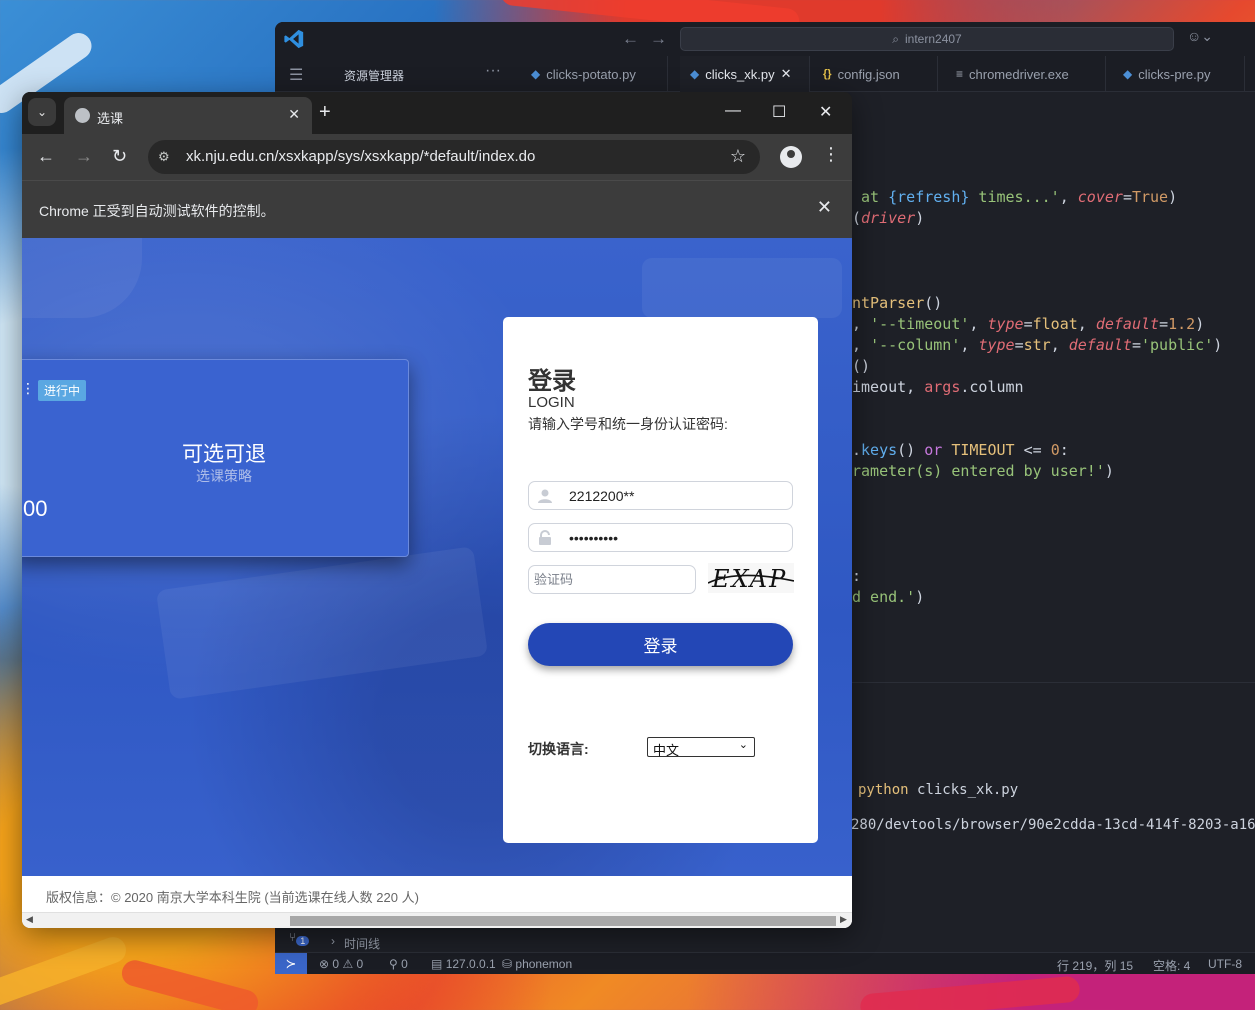 Image resolution: width=1255 pixels, height=1010 pixels. I want to click on problems-status: ⊗ 0 ⚠ 0, so click(341, 964).